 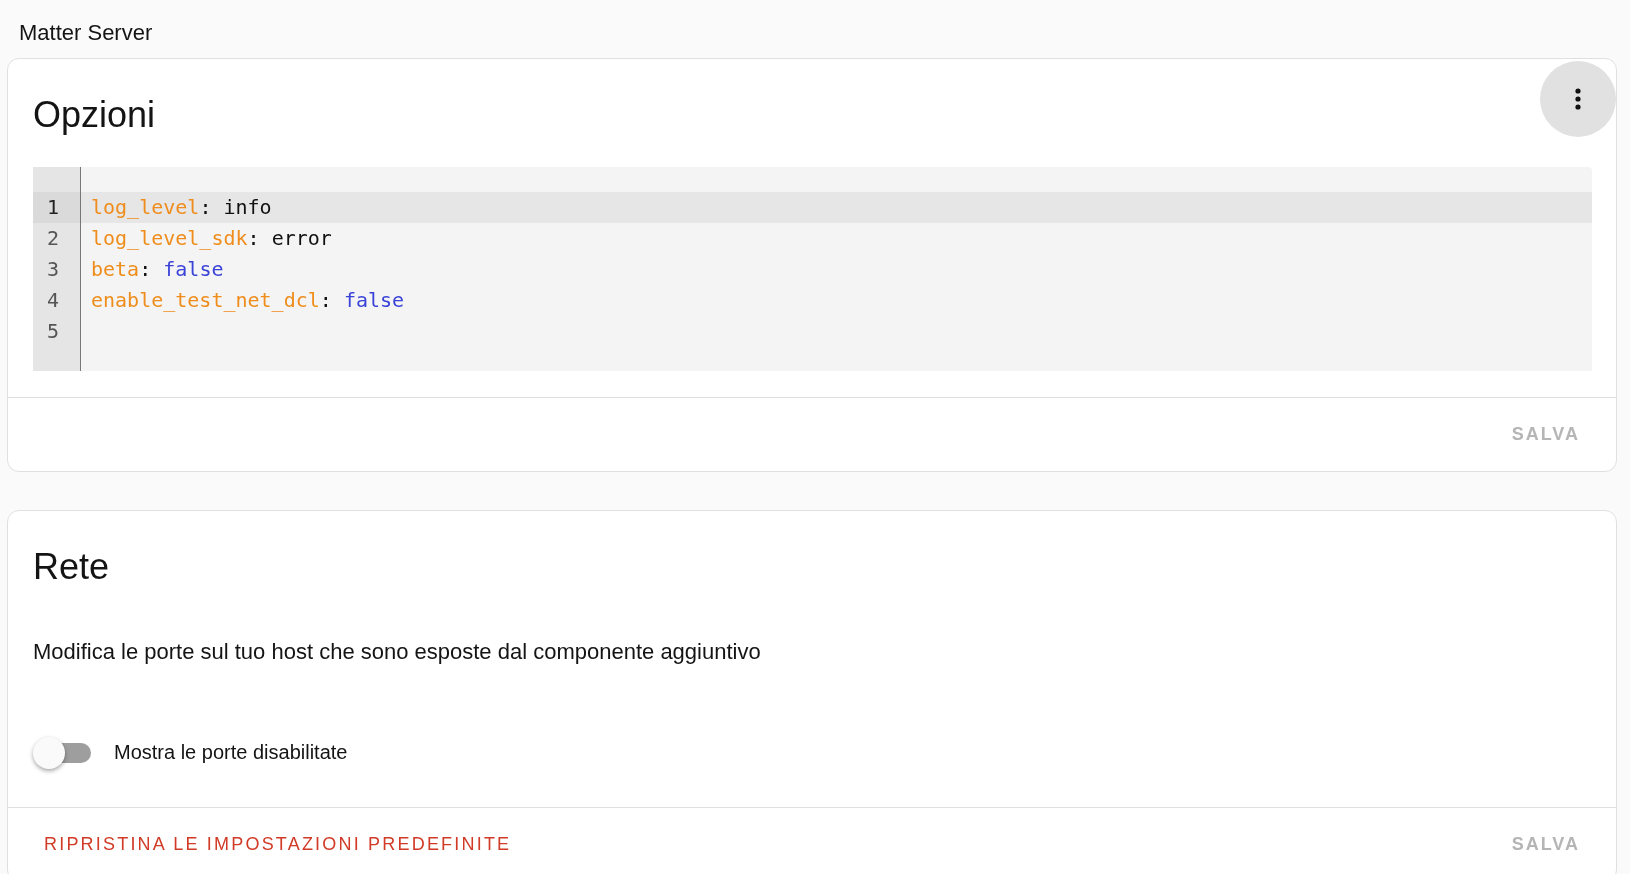 What do you see at coordinates (157, 269) in the screenshot?
I see `code-line: beta: false` at bounding box center [157, 269].